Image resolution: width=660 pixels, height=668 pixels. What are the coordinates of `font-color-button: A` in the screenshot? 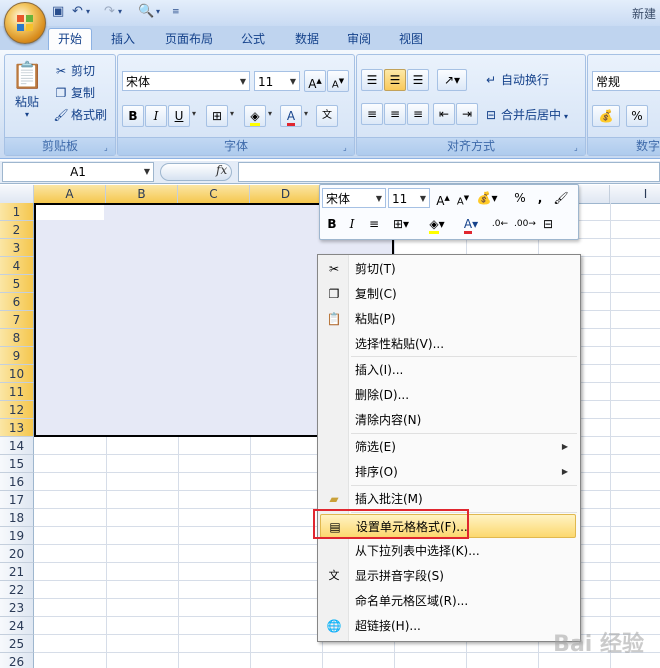 It's located at (291, 116).